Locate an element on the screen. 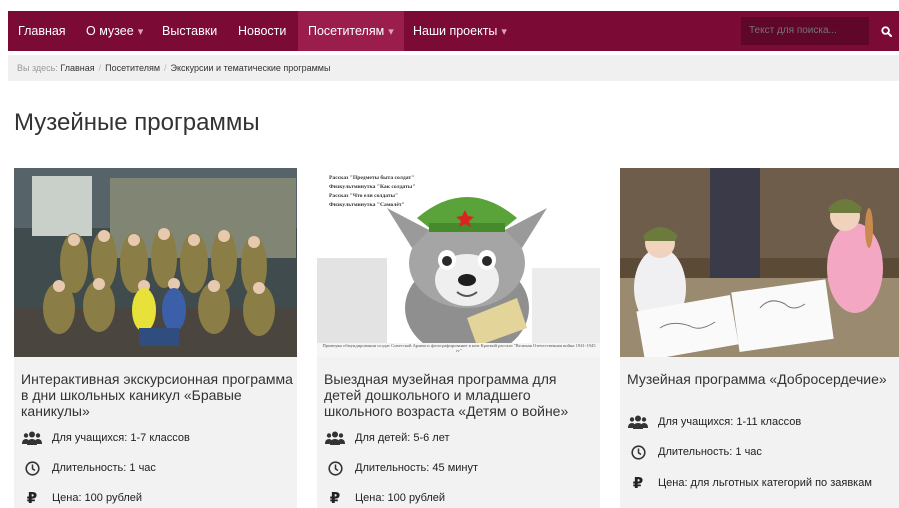 The width and height of the screenshot is (899, 508). nav-item-exhibitions: Выставки is located at coordinates (189, 31).